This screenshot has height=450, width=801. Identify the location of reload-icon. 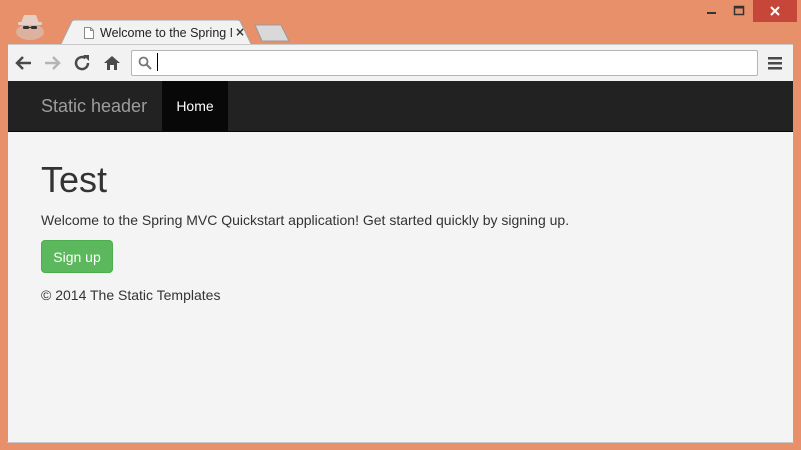
(82, 63).